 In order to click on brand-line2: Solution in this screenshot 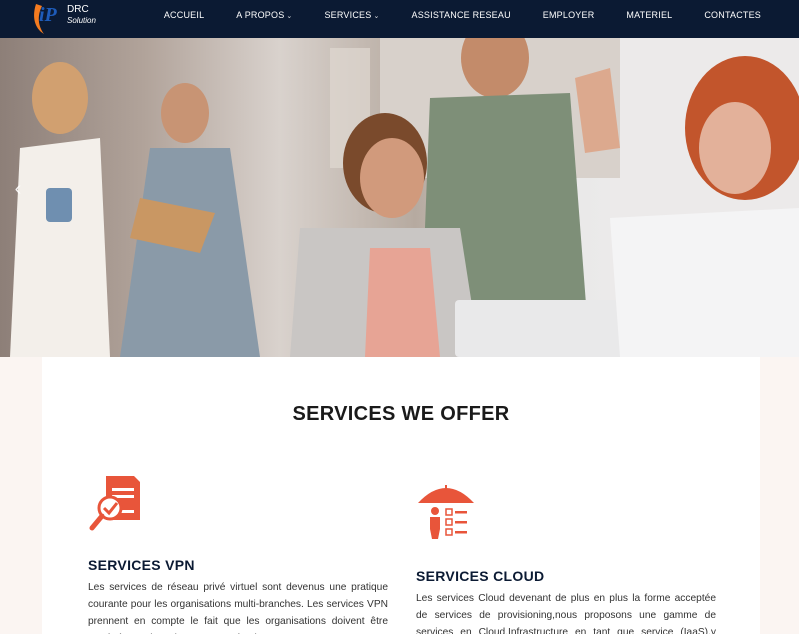, I will do `click(81, 20)`.